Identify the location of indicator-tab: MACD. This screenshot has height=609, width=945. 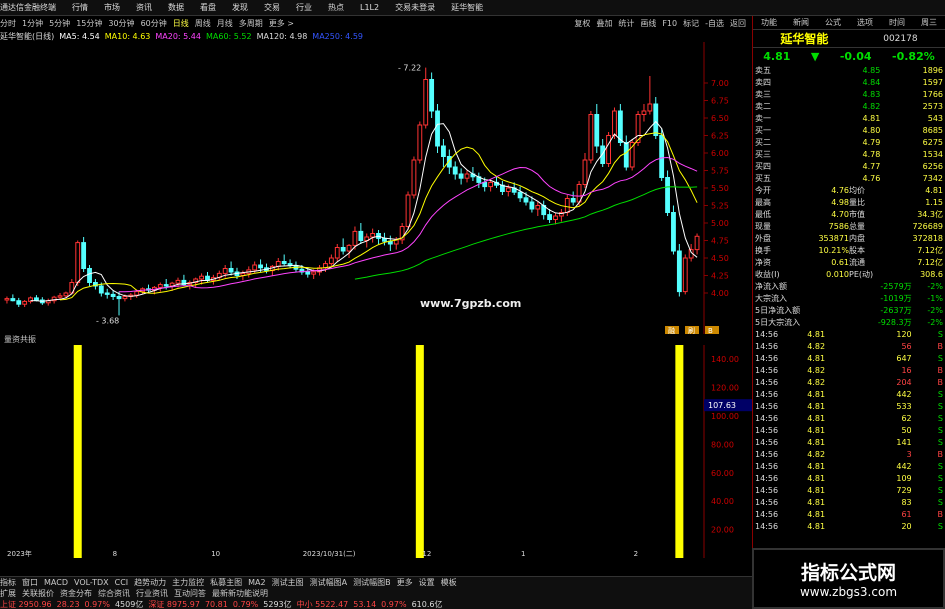
(56, 582).